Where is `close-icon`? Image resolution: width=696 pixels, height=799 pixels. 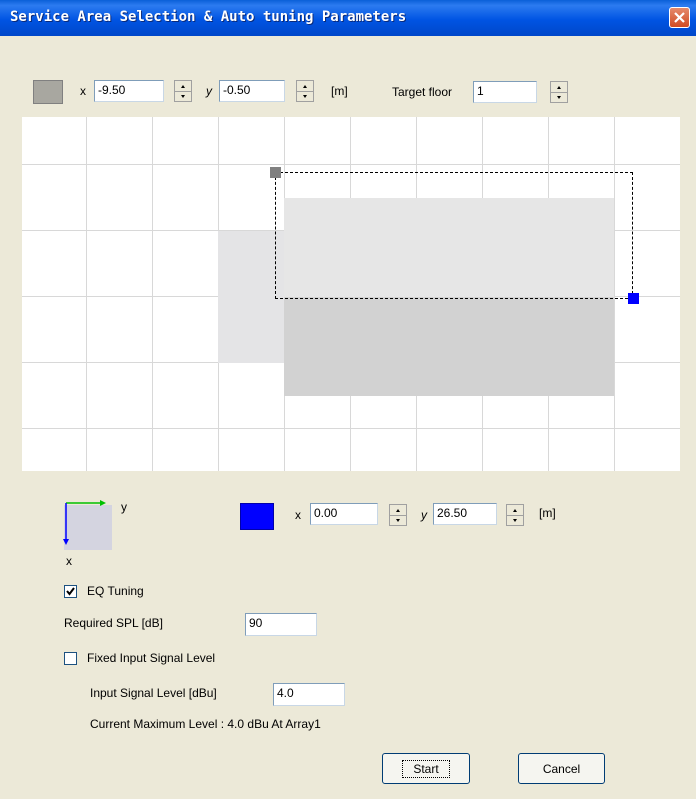 close-icon is located at coordinates (679, 17).